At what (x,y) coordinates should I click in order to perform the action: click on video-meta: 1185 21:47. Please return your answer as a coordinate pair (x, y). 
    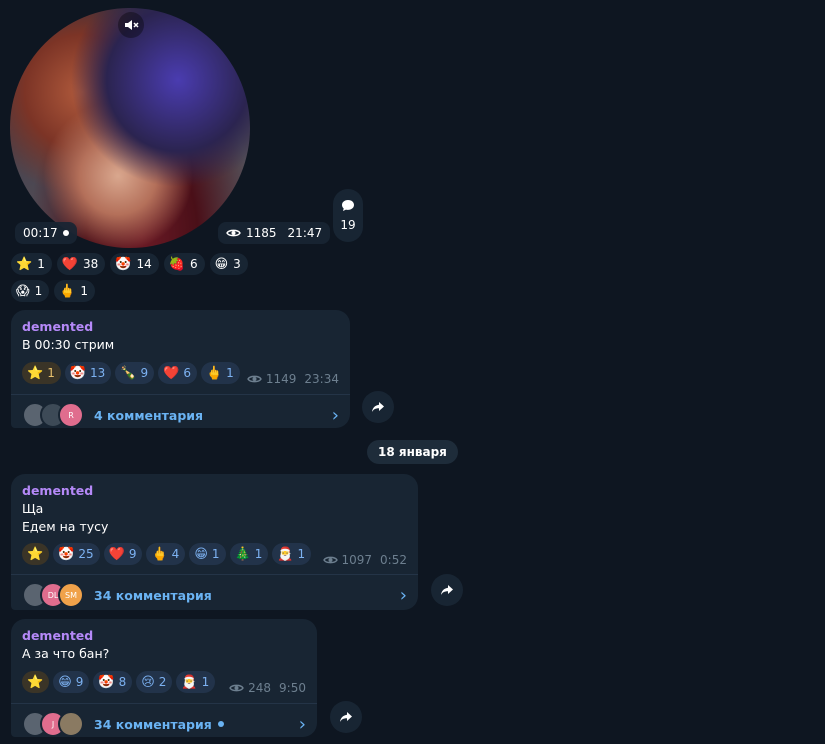
    Looking at the image, I should click on (274, 233).